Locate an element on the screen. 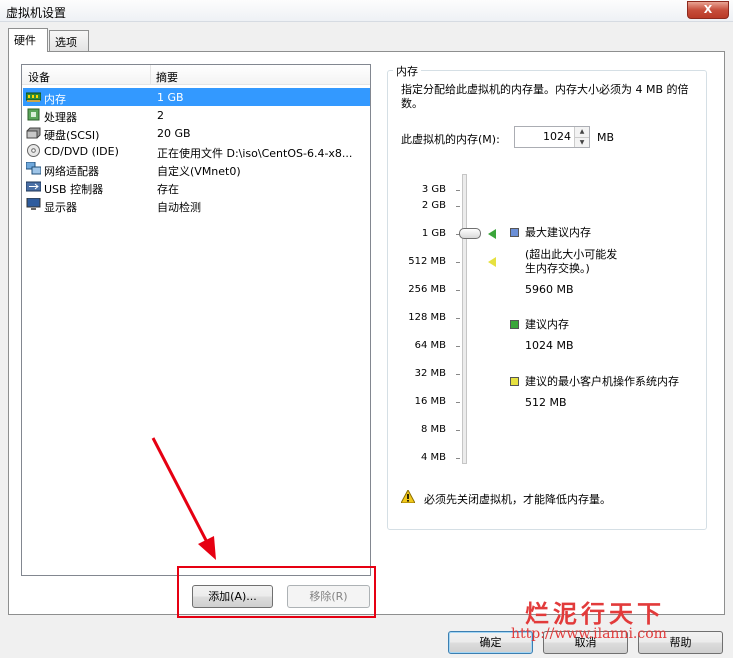  watermark-url: http://www.ilanni.com is located at coordinates (589, 634).